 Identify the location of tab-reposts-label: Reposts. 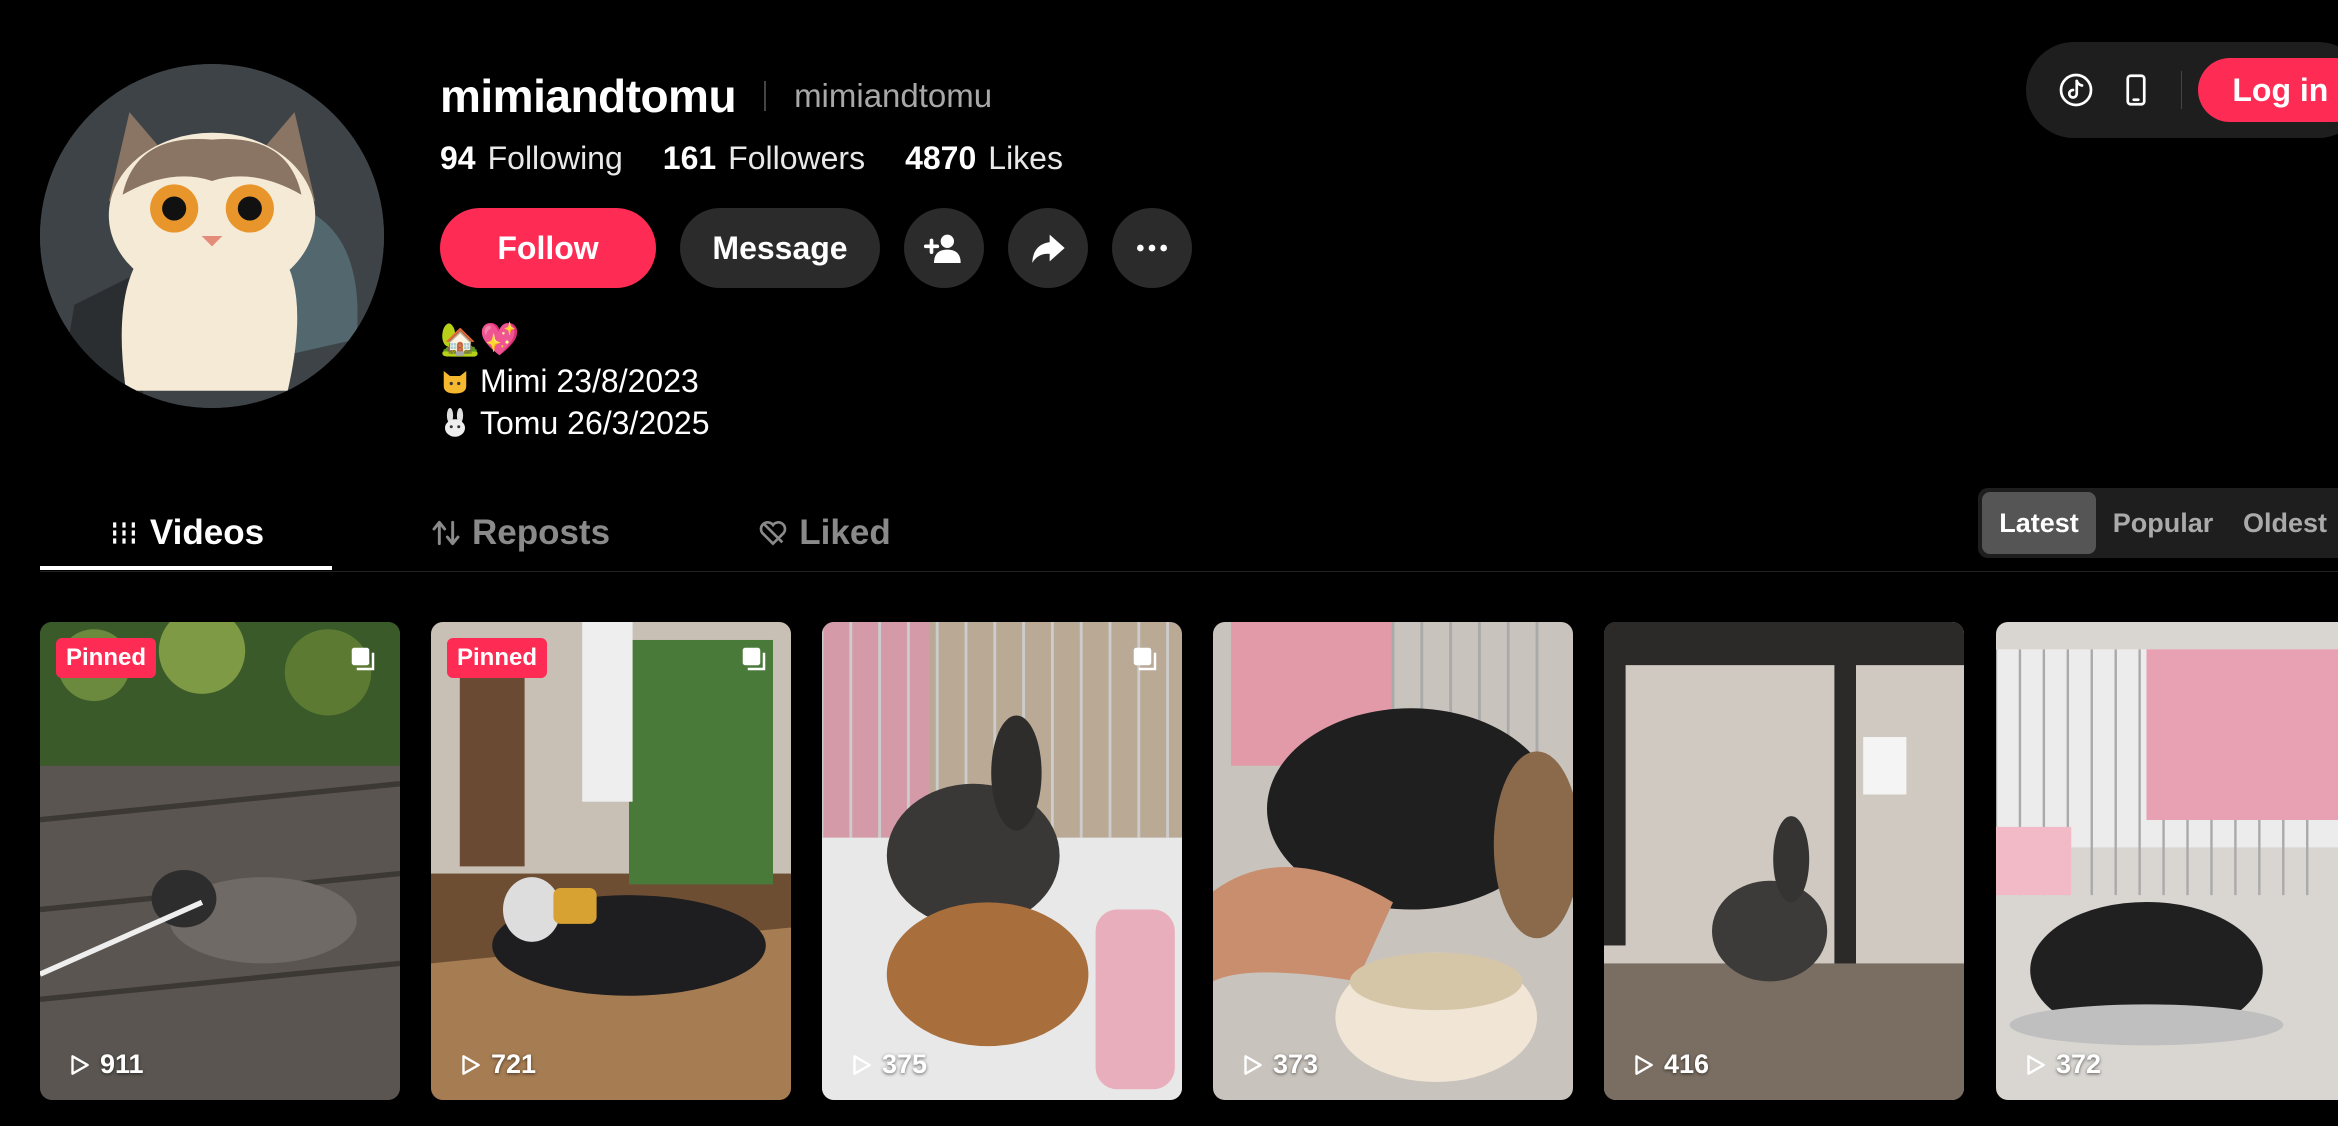
(541, 532).